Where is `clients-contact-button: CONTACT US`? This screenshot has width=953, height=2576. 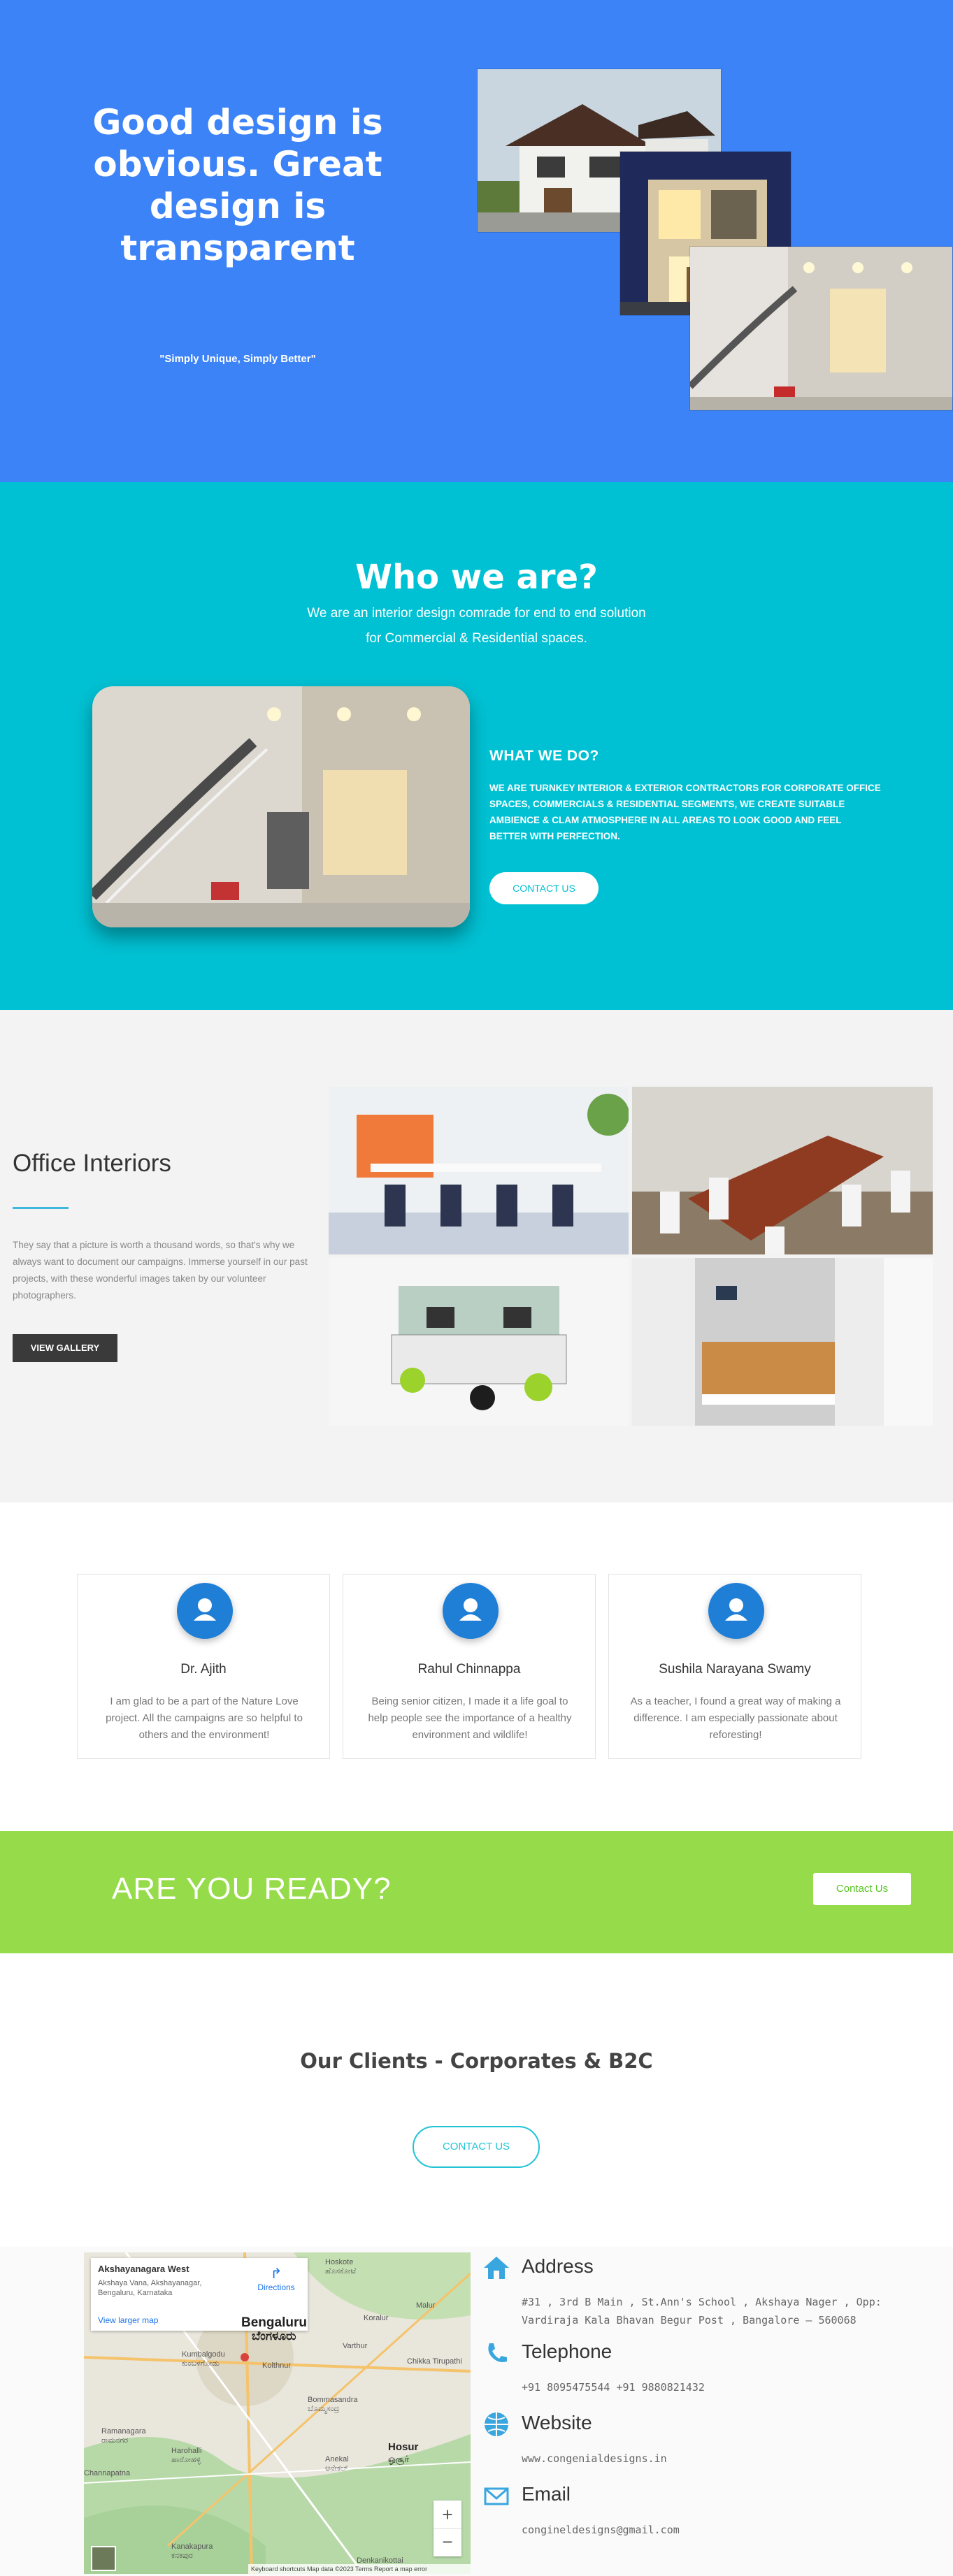
clients-contact-button: CONTACT US is located at coordinates (476, 2147).